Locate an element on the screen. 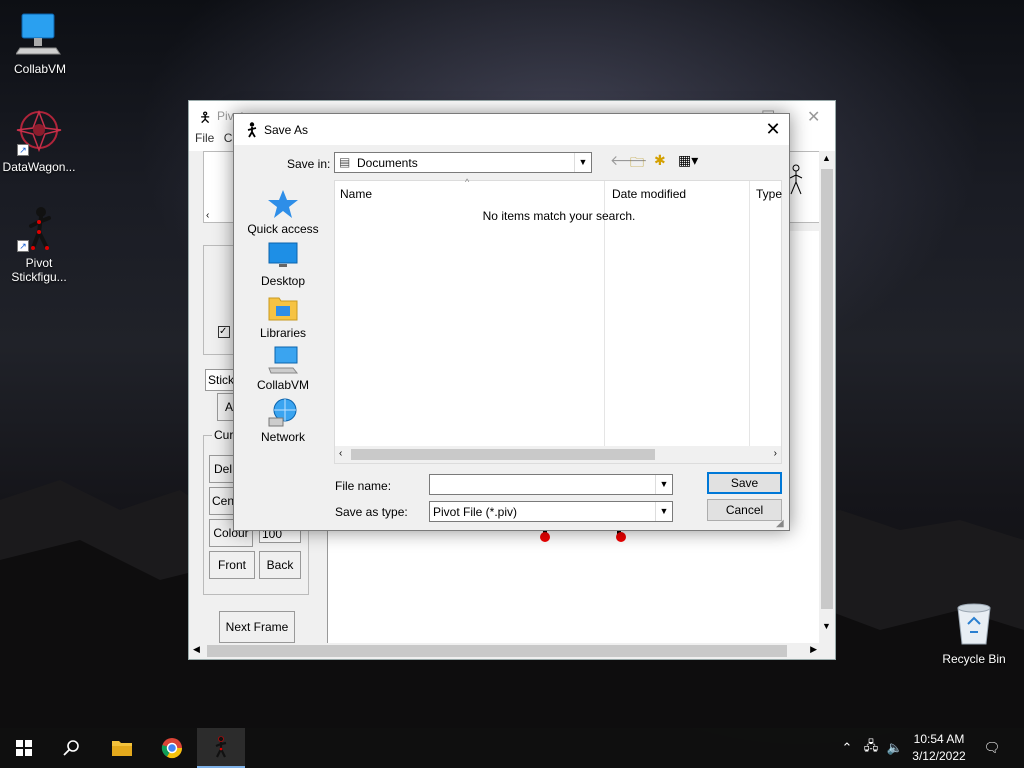 The image size is (1024, 768). notifications-icon: 🗨 is located at coordinates (992, 748).